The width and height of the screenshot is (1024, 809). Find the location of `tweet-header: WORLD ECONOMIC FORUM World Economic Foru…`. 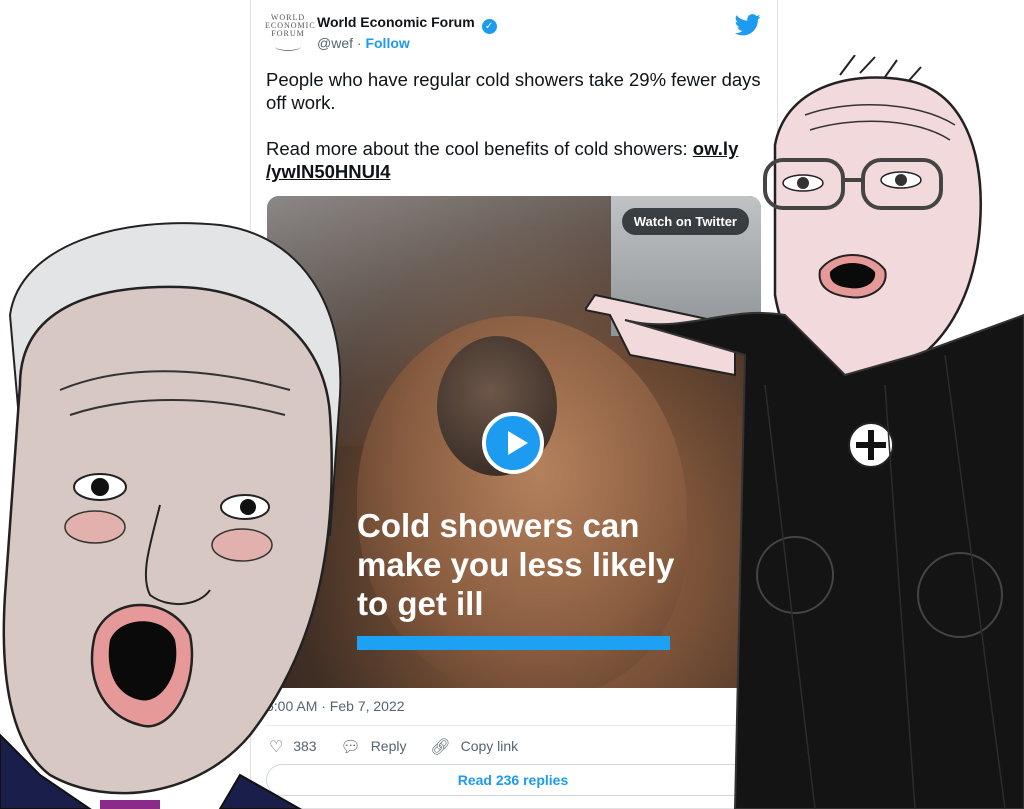

tweet-header: WORLD ECONOMIC FORUM World Economic Foru… is located at coordinates (514, 32).